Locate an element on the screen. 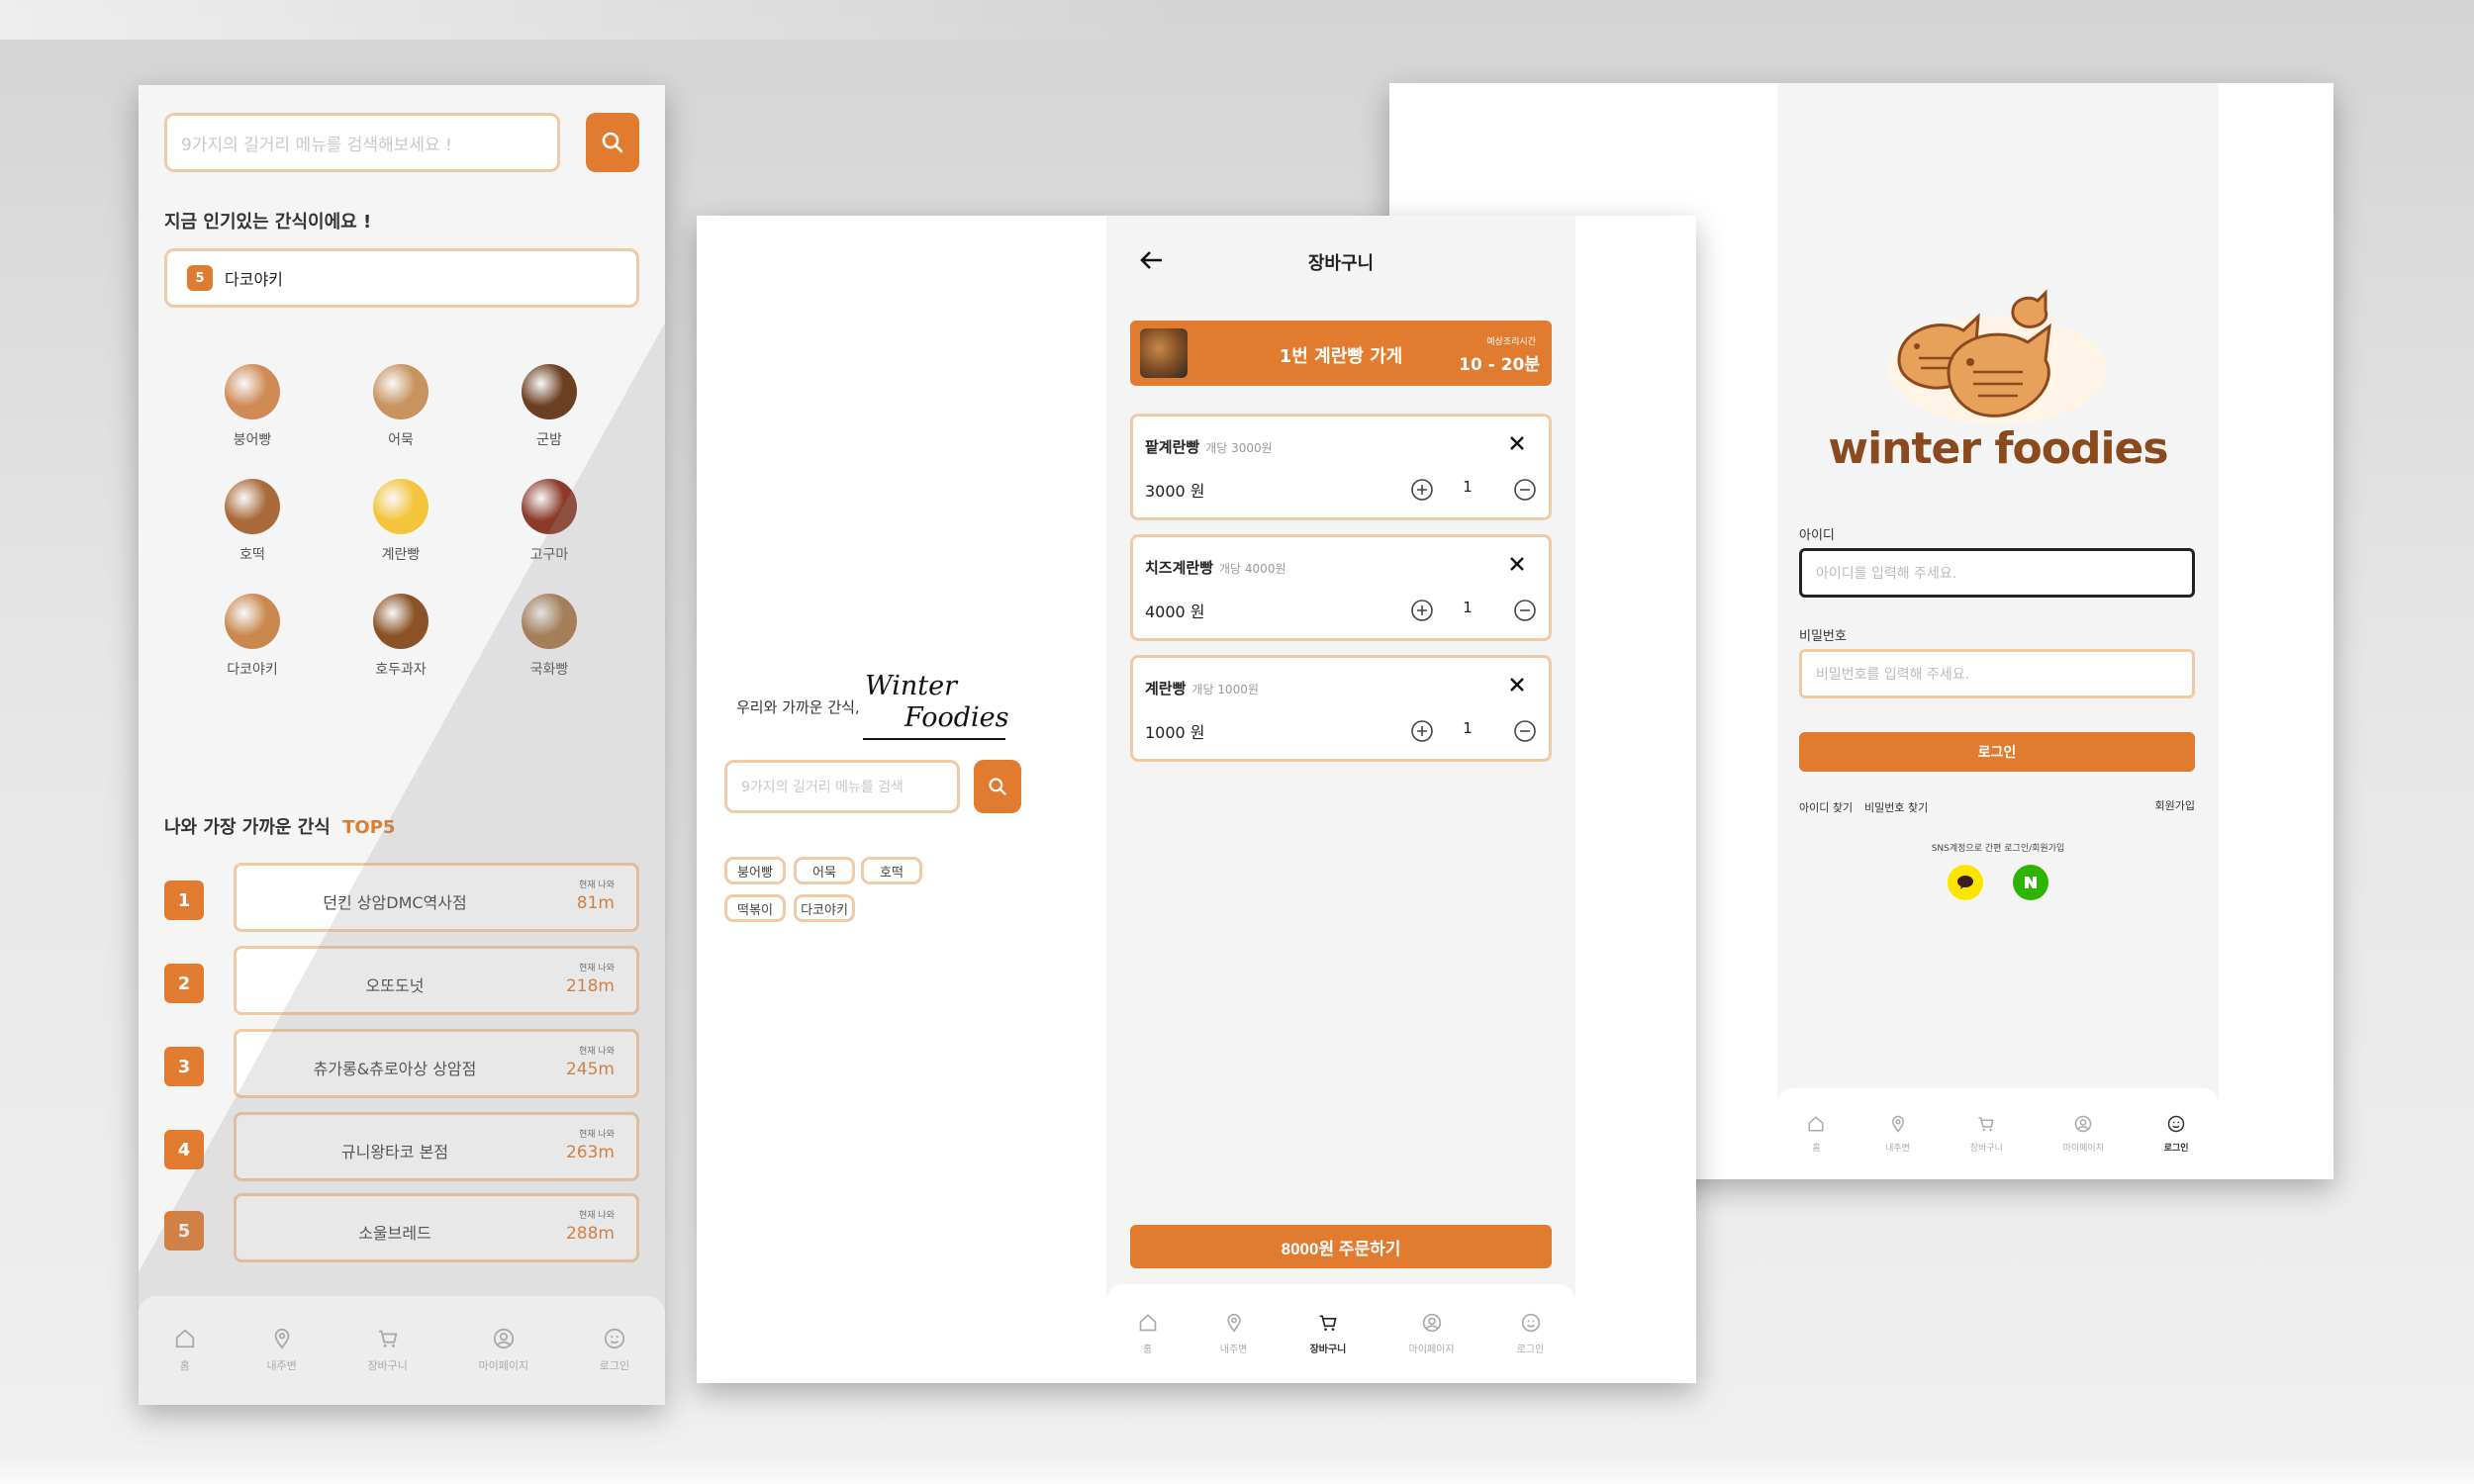 The height and width of the screenshot is (1484, 2474). food-item-hotteok: 호떡 is located at coordinates (253, 521).